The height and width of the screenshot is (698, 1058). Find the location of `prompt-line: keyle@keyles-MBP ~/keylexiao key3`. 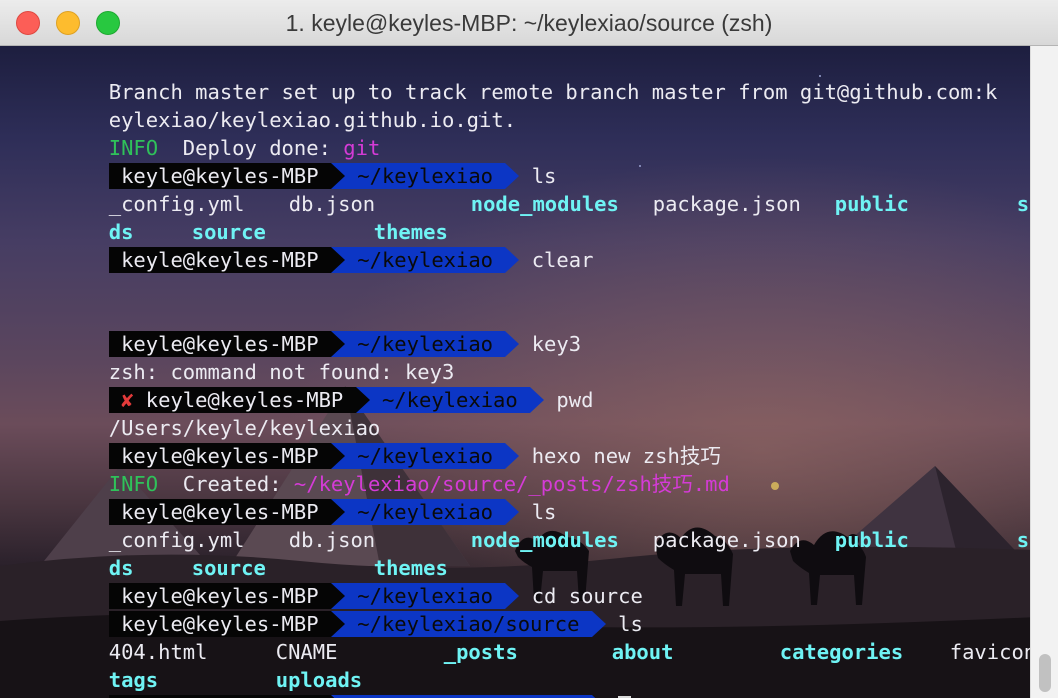

prompt-line: keyle@keyles-MBP ~/keylexiao key3 is located at coordinates (517, 329).